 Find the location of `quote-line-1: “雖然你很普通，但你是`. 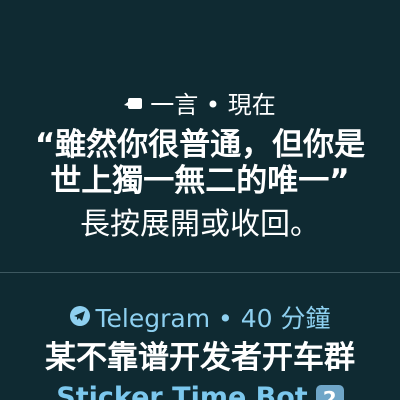

quote-line-1: “雖然你很普通，但你是 is located at coordinates (200, 145).